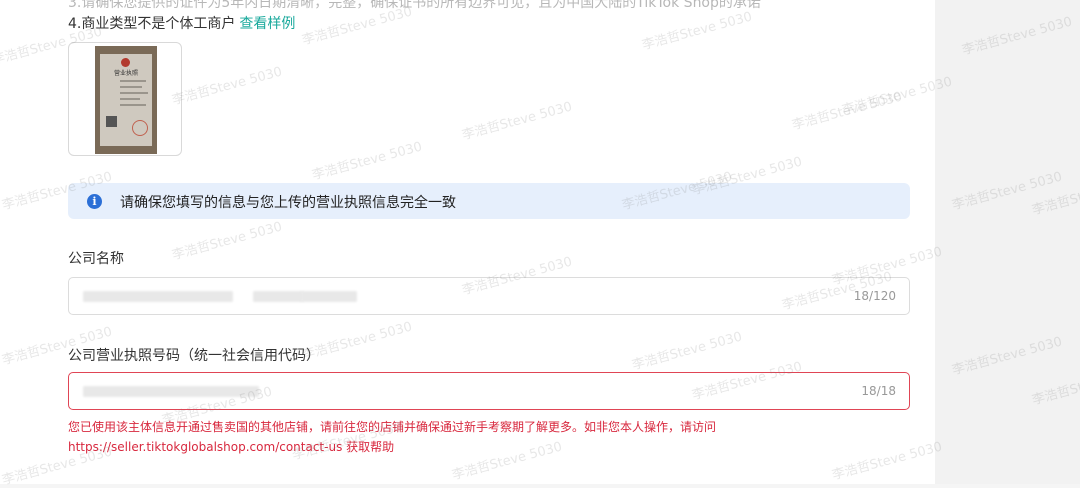 This screenshot has width=1080, height=488. I want to click on view-sample-link: 查看样例, so click(267, 24).